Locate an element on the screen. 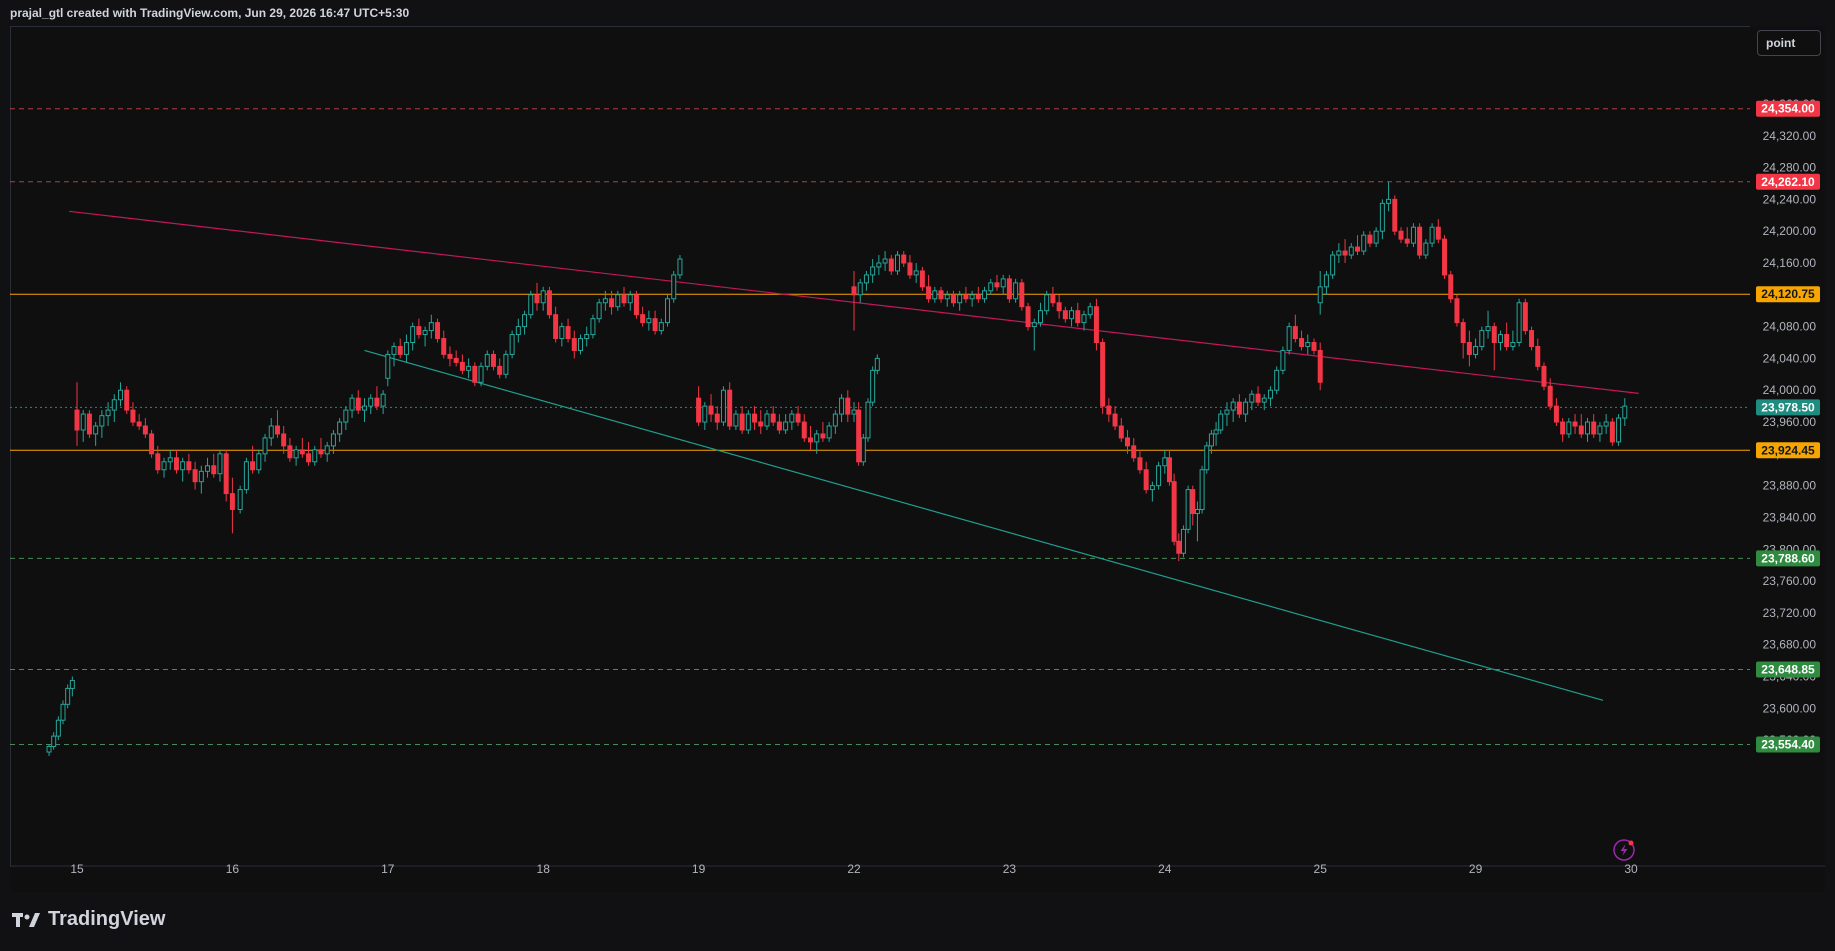 This screenshot has width=1835, height=951. lightning-icon is located at coordinates (1624, 850).